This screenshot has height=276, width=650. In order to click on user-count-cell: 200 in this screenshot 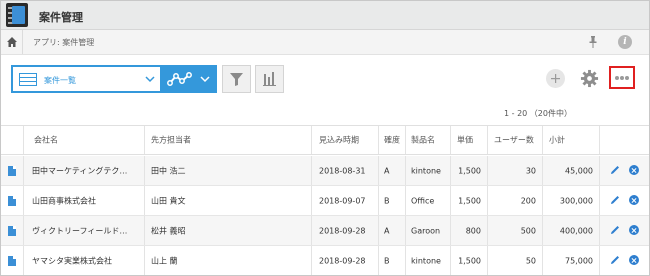, I will do `click(528, 200)`.